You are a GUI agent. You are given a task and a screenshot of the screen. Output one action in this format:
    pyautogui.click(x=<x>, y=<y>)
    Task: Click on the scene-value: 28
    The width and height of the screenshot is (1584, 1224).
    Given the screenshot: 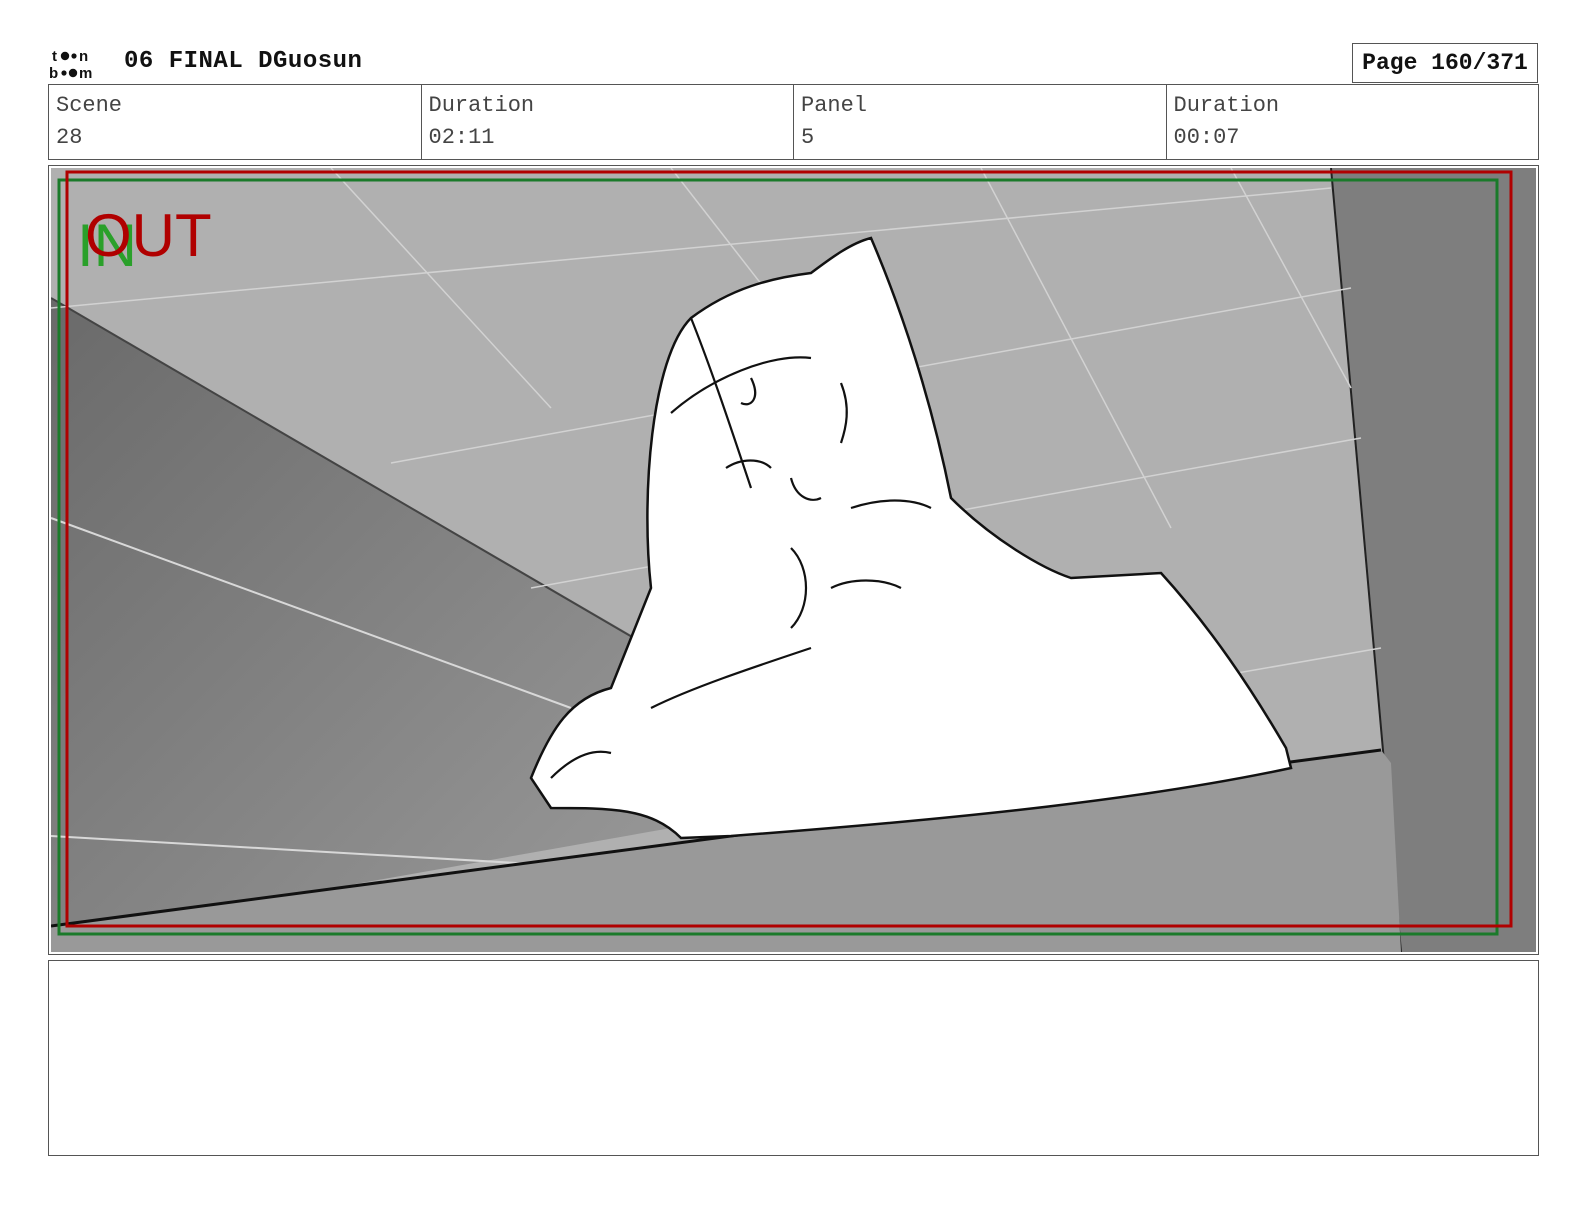 What is the action you would take?
    pyautogui.click(x=69, y=137)
    